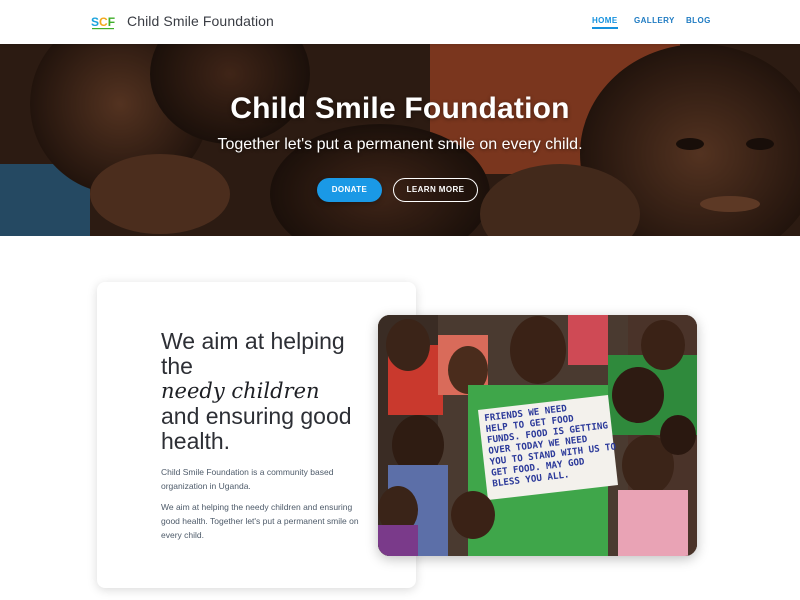 The width and height of the screenshot is (800, 600). What do you see at coordinates (177, 366) in the screenshot?
I see `about-heading-line: the` at bounding box center [177, 366].